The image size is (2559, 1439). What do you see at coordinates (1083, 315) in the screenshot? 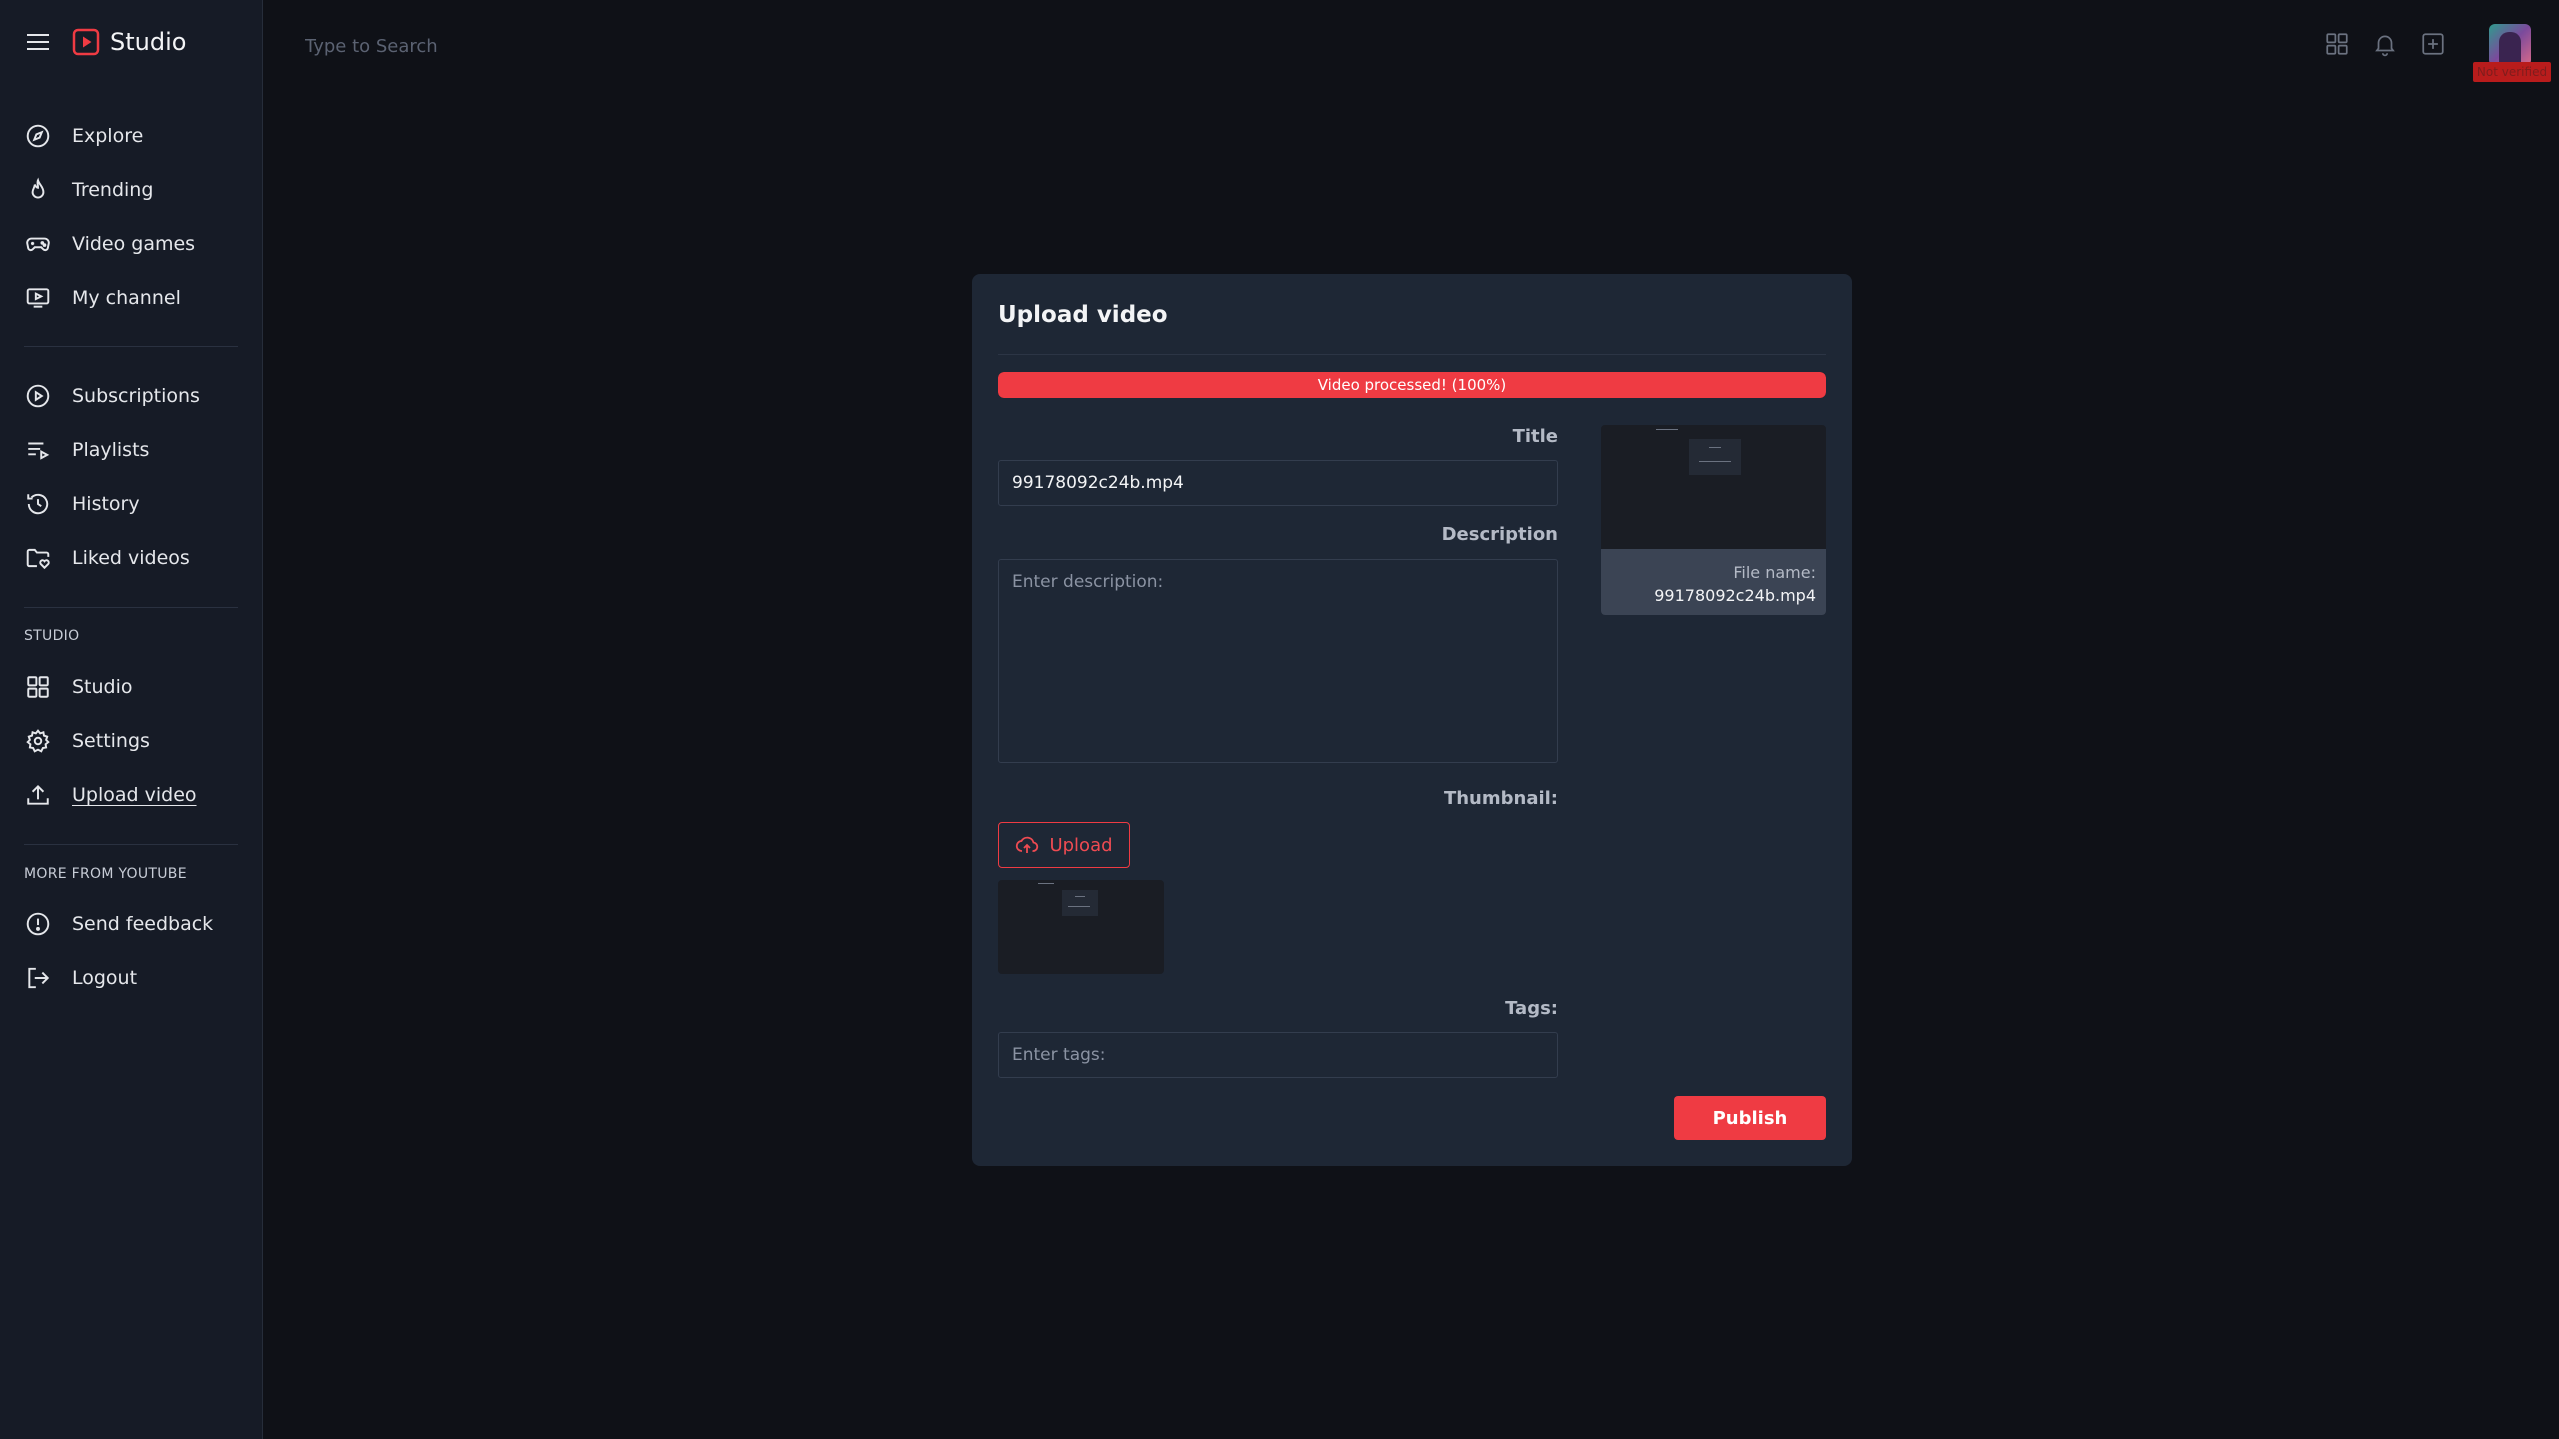
I see `dialog-title: Upload video` at bounding box center [1083, 315].